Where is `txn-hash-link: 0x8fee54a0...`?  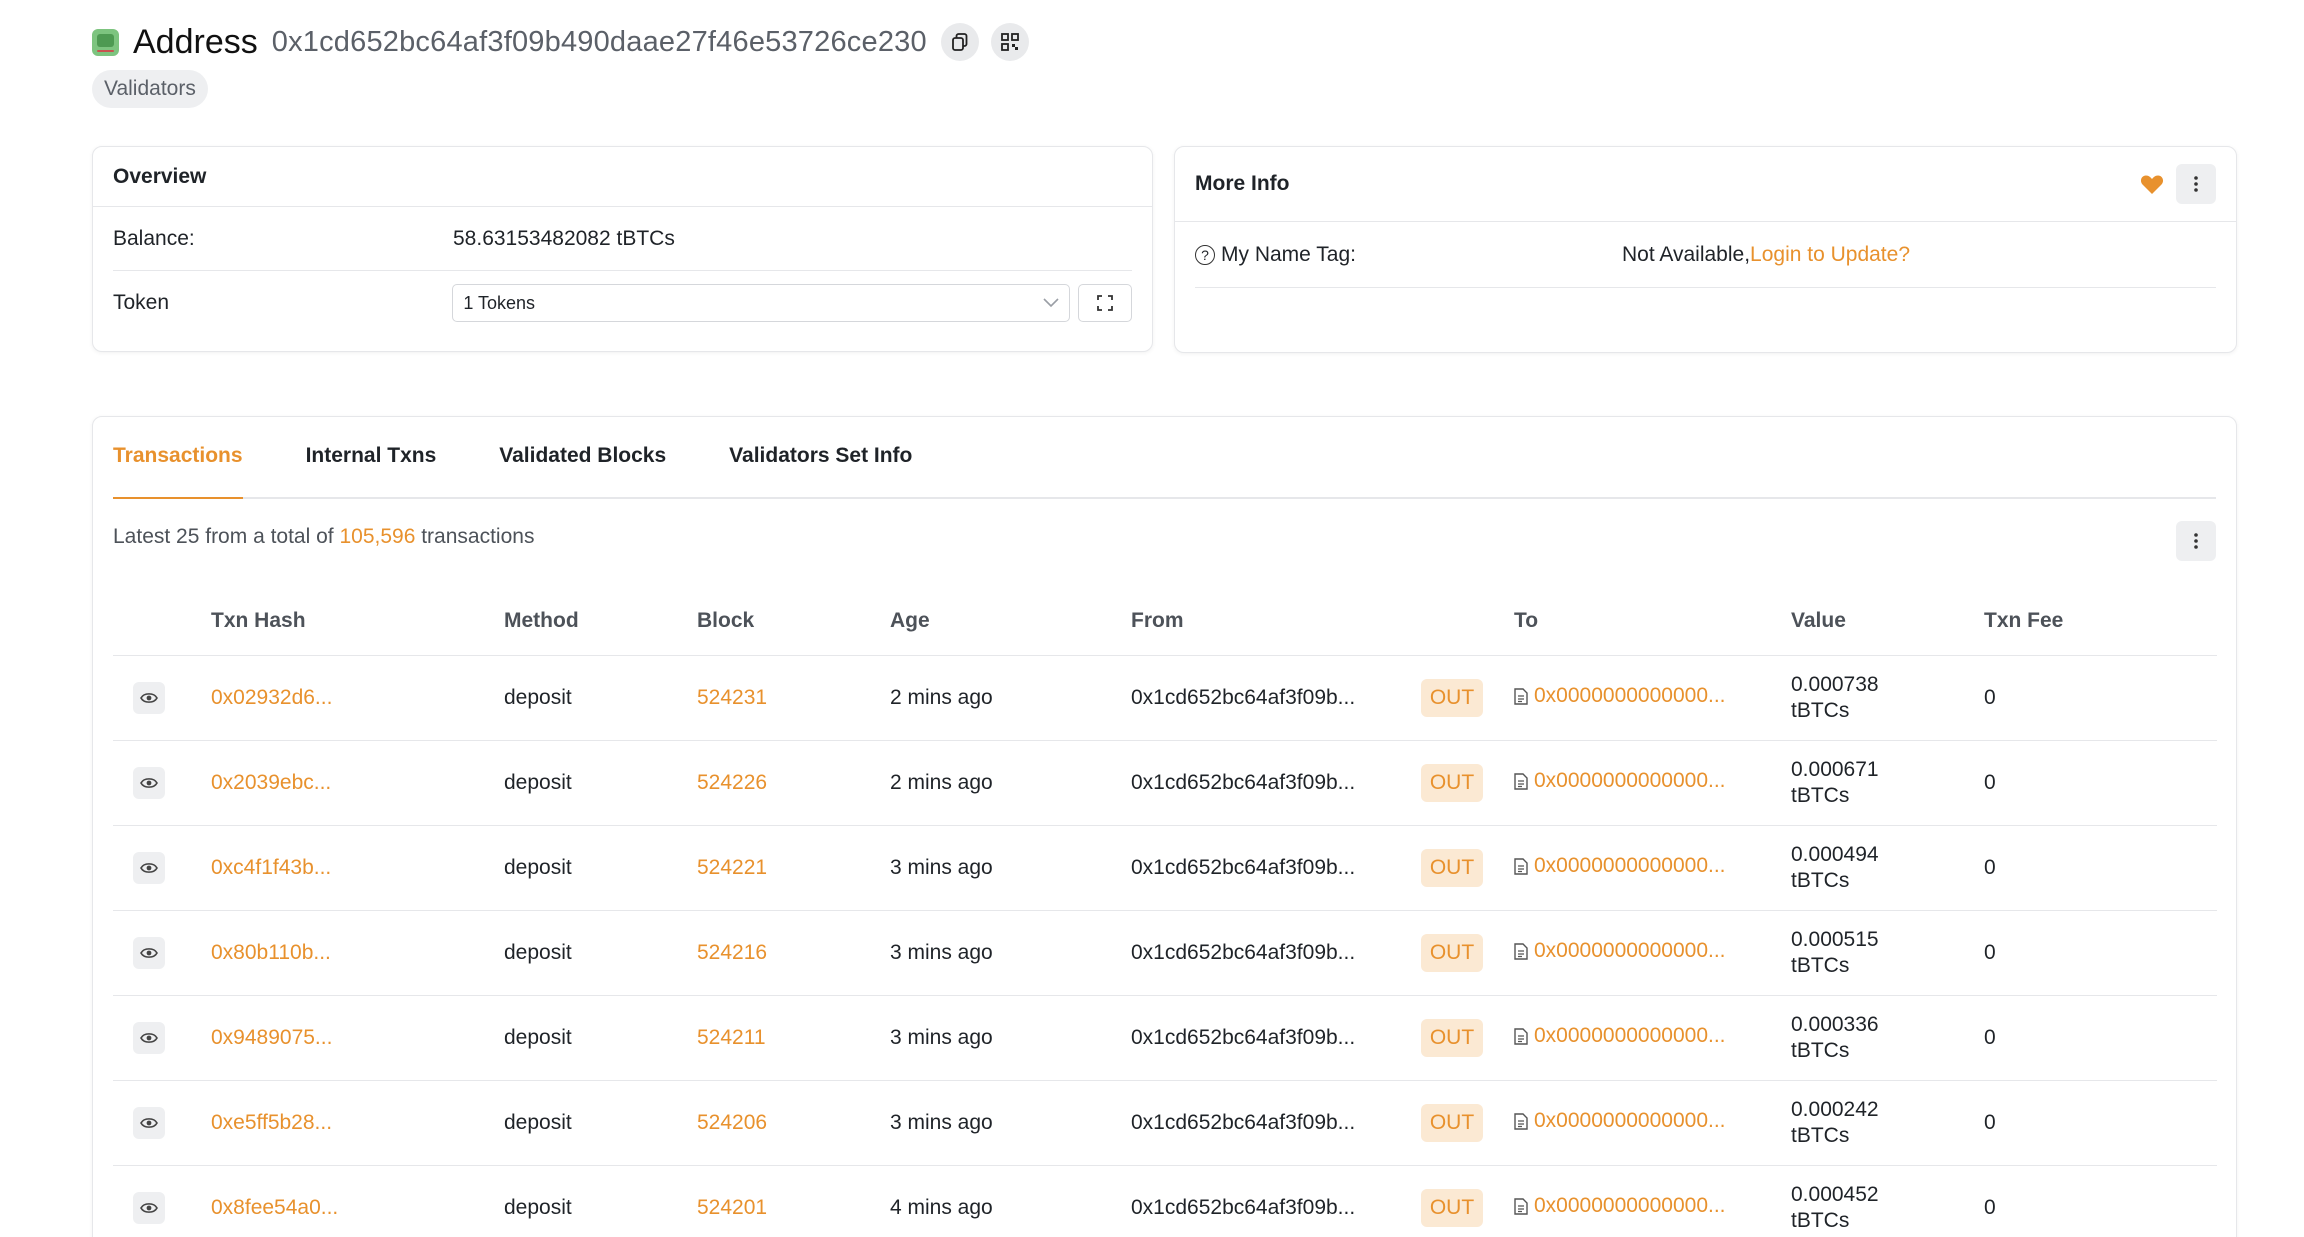
txn-hash-link: 0x8fee54a0... is located at coordinates (274, 1207).